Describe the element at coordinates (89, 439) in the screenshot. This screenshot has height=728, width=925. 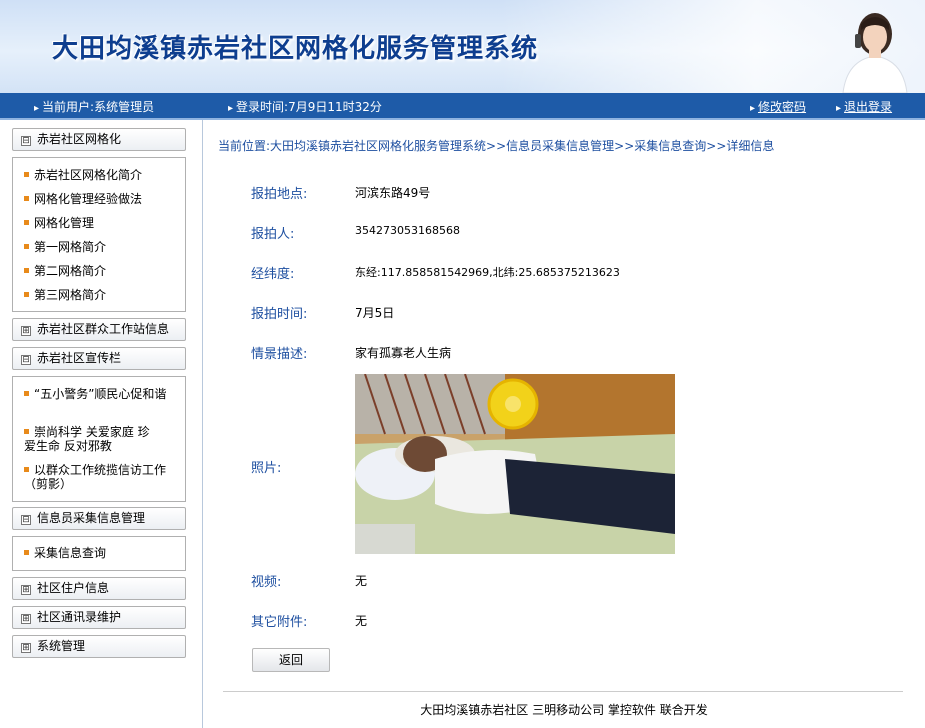
I see `sidebar-item: 崇尚科学 关爱家庭 珍爱生命 反对邪教` at that location.